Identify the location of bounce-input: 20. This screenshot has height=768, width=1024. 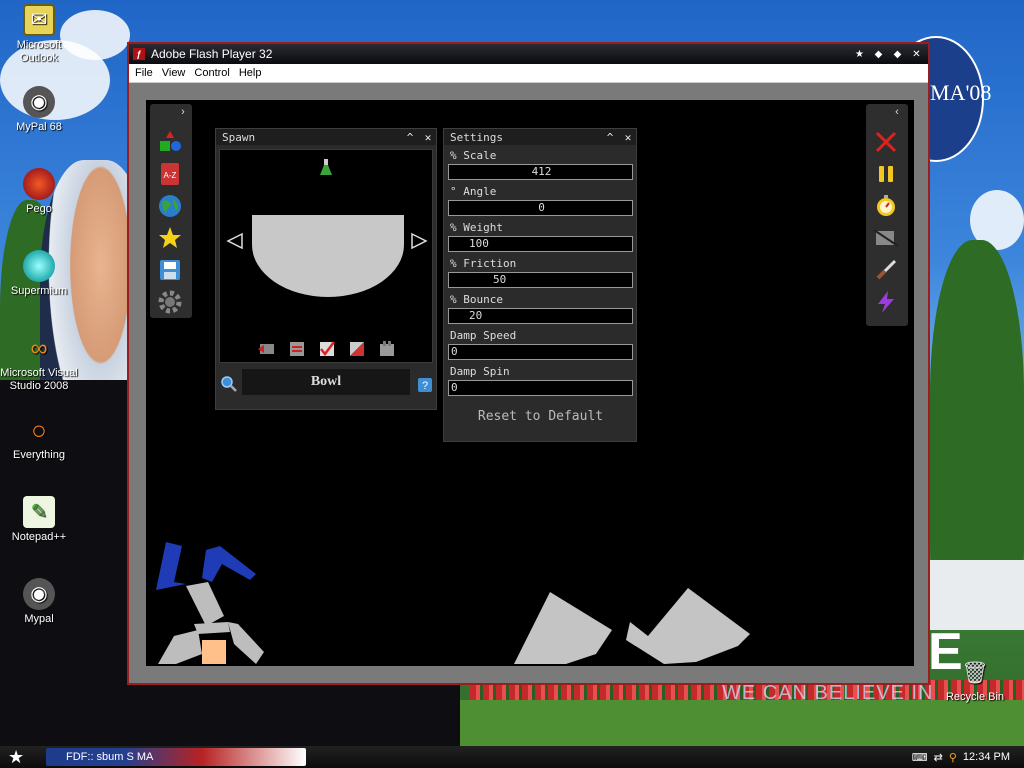
(540, 316).